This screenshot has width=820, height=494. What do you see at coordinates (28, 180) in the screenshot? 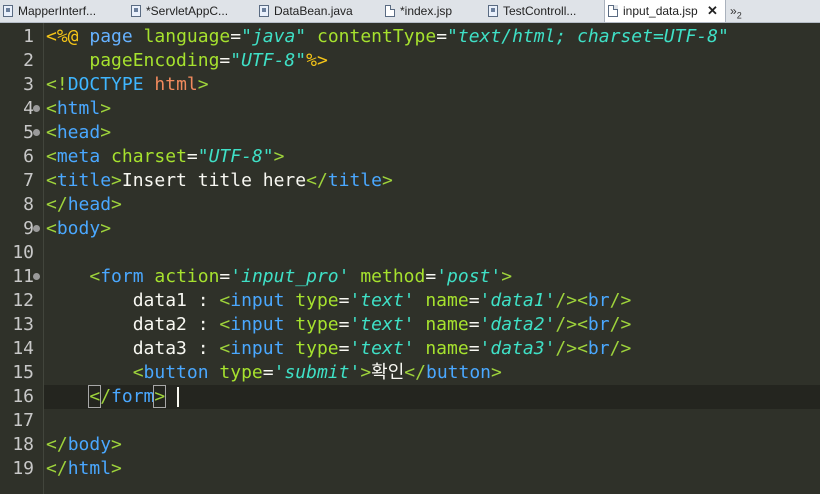
I see `line-number: 7` at bounding box center [28, 180].